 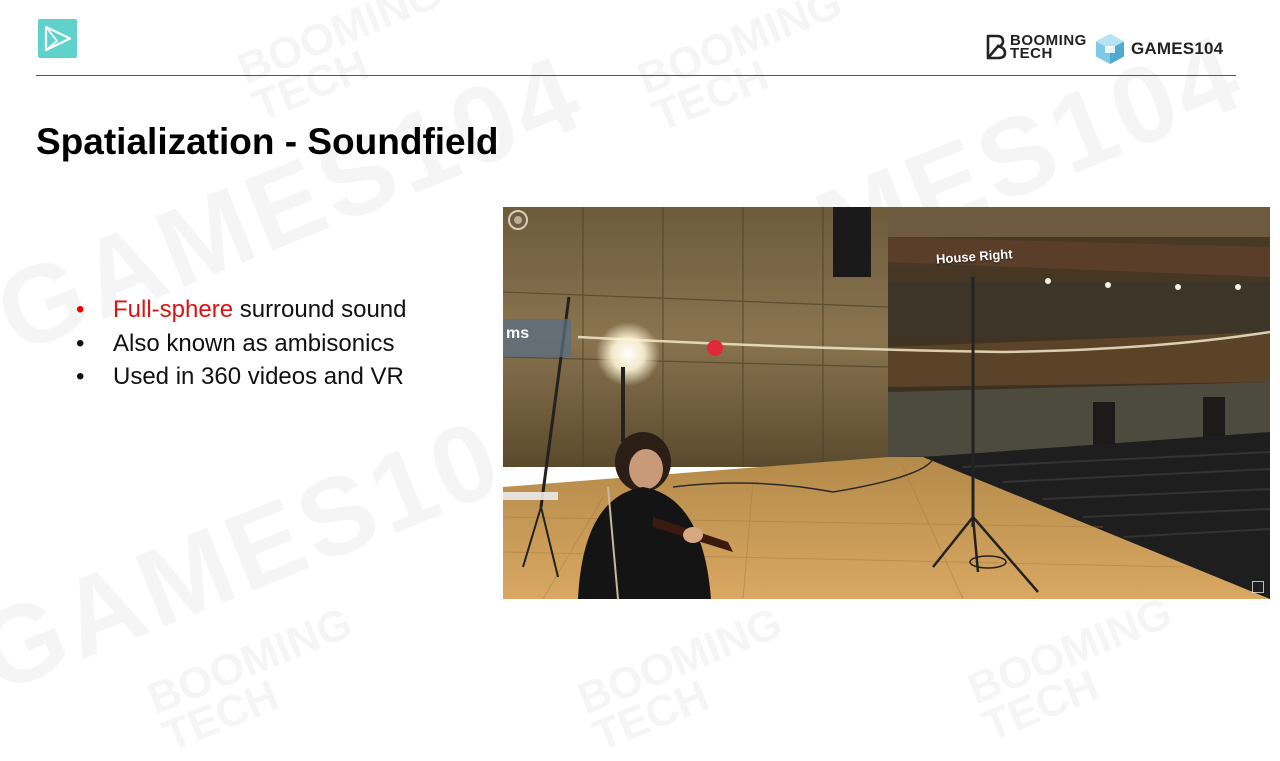 I want to click on games104-logo: GAMES104, so click(x=1159, y=49).